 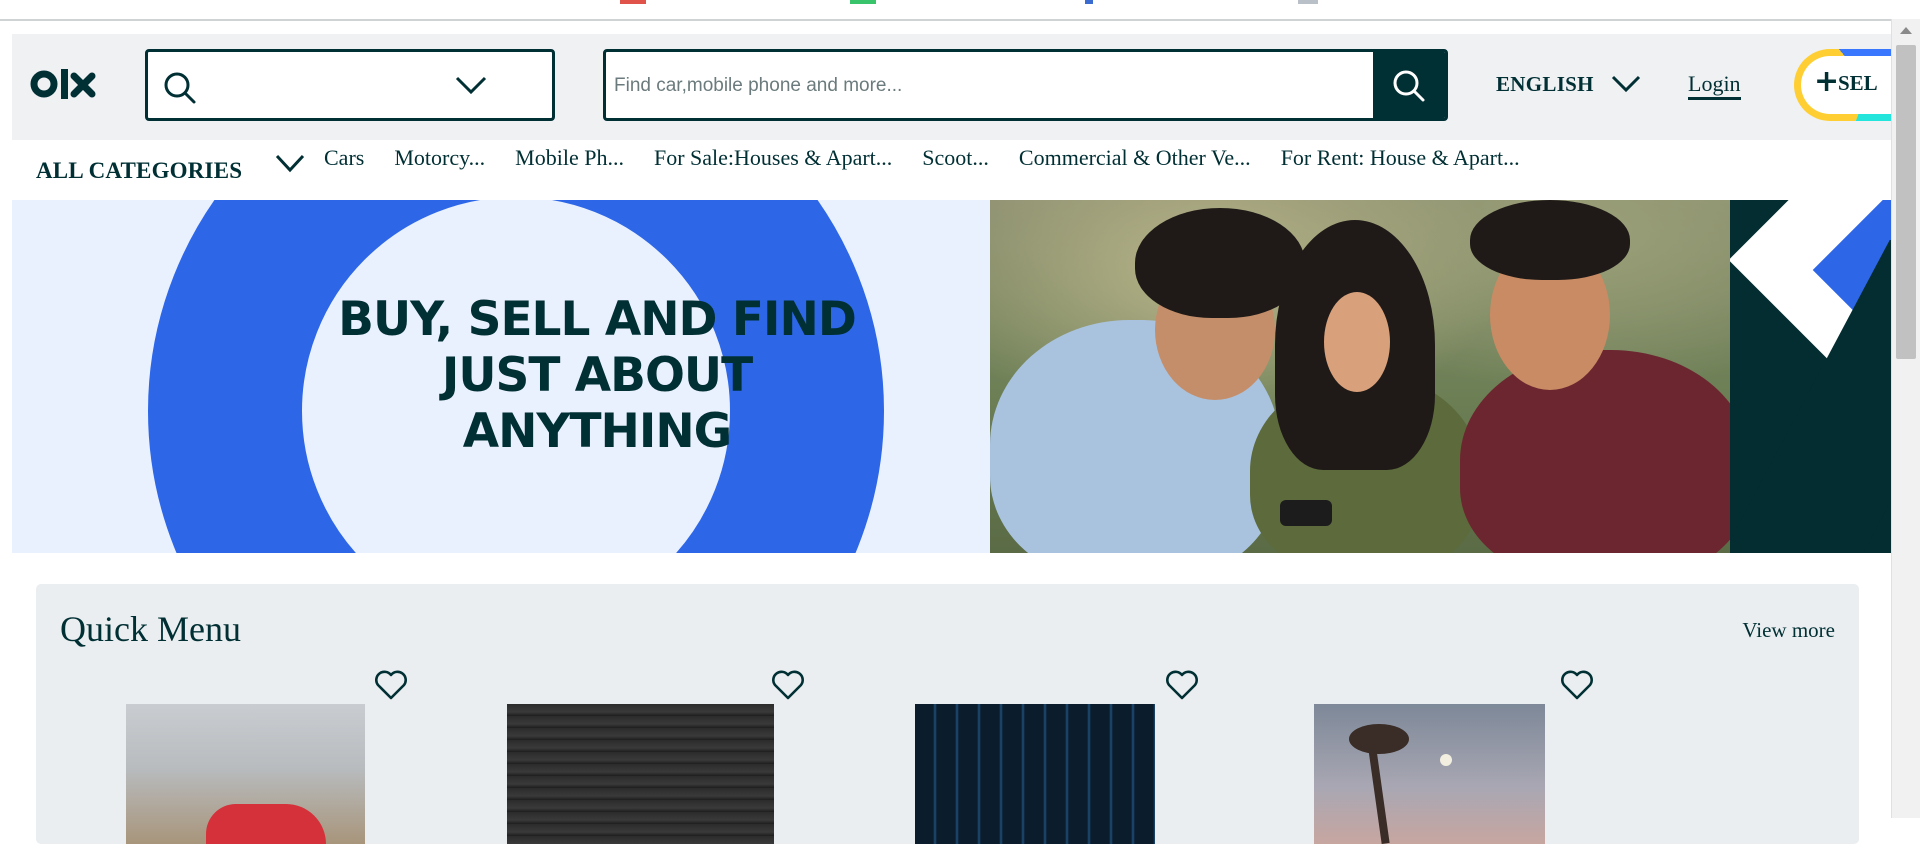 I want to click on banner-headline: BUY, SELL AND FIND JUST ABOUT ANYTHING, so click(x=597, y=375).